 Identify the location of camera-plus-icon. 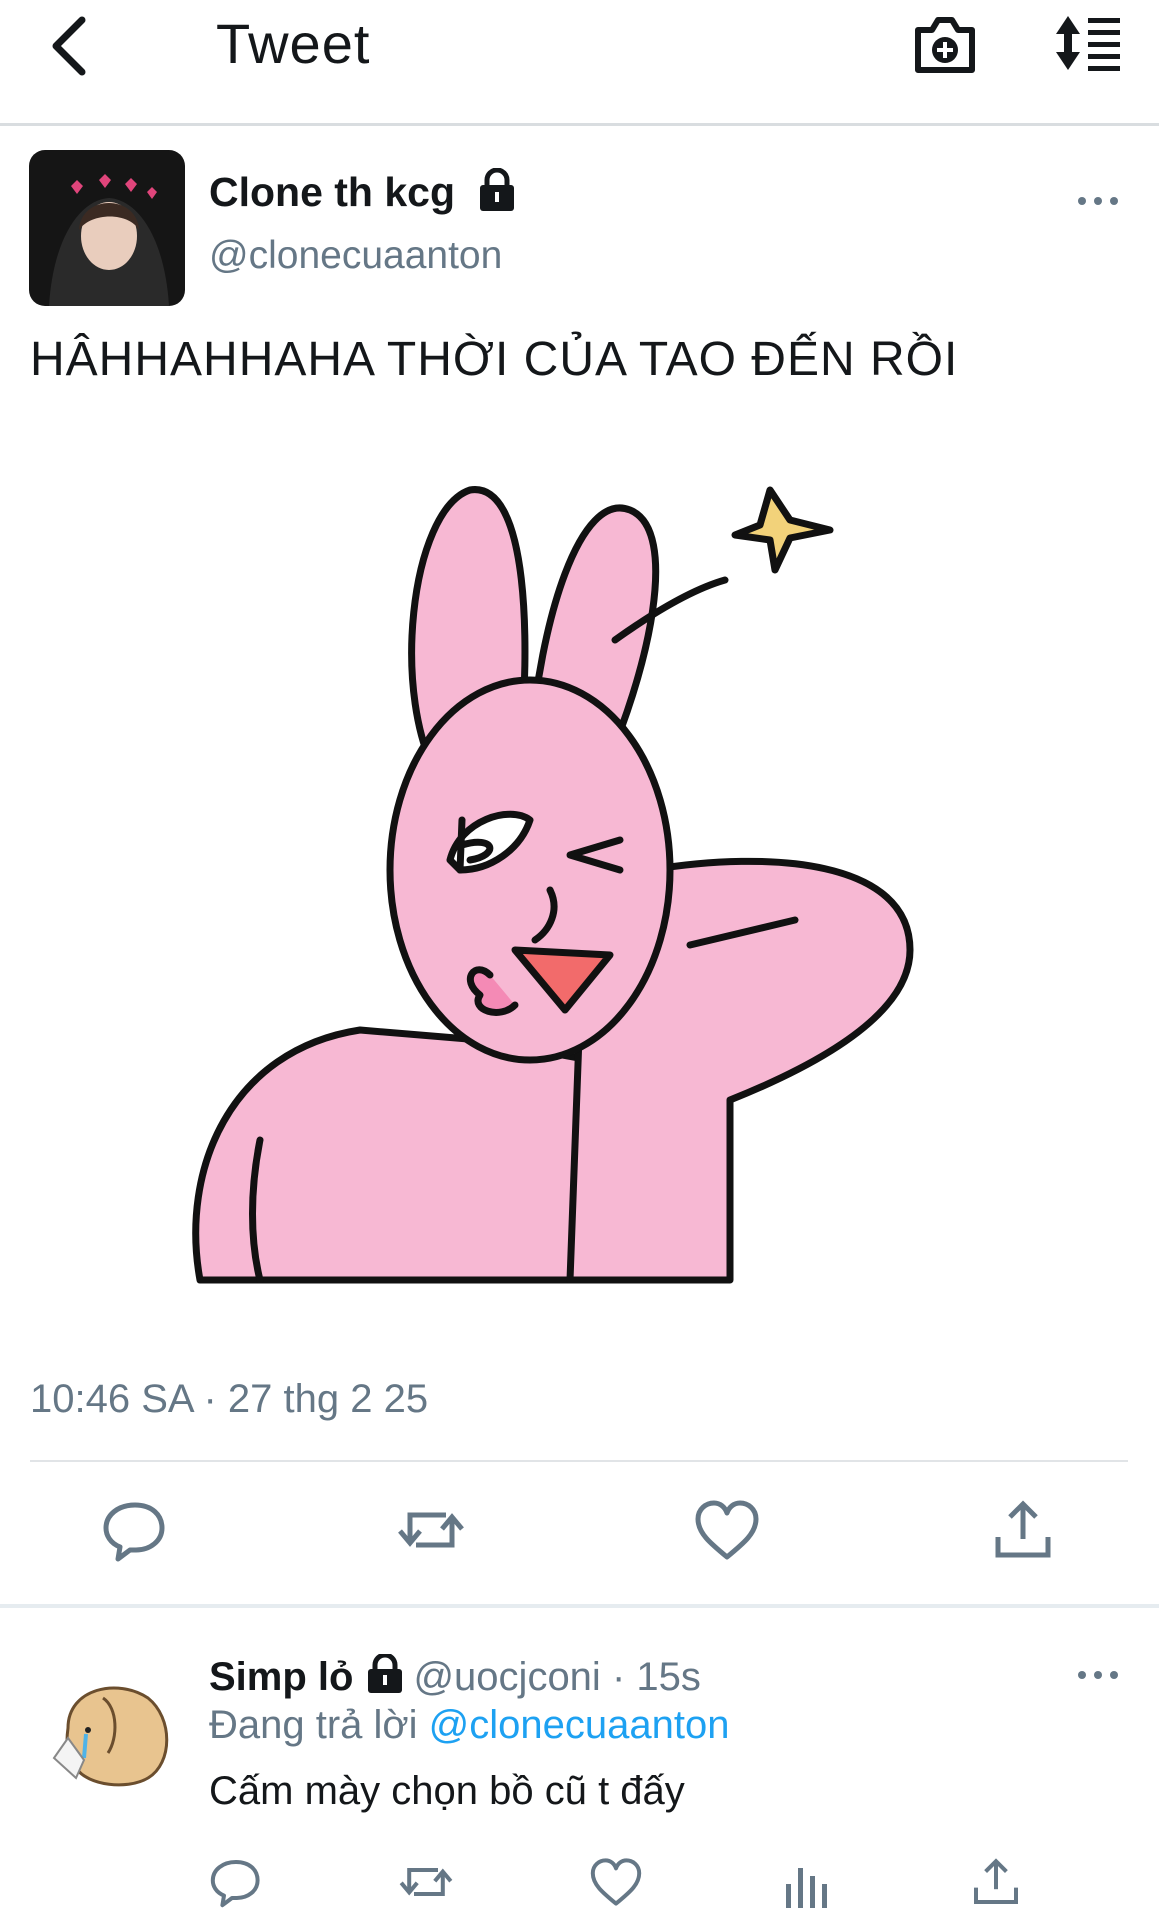
(945, 45).